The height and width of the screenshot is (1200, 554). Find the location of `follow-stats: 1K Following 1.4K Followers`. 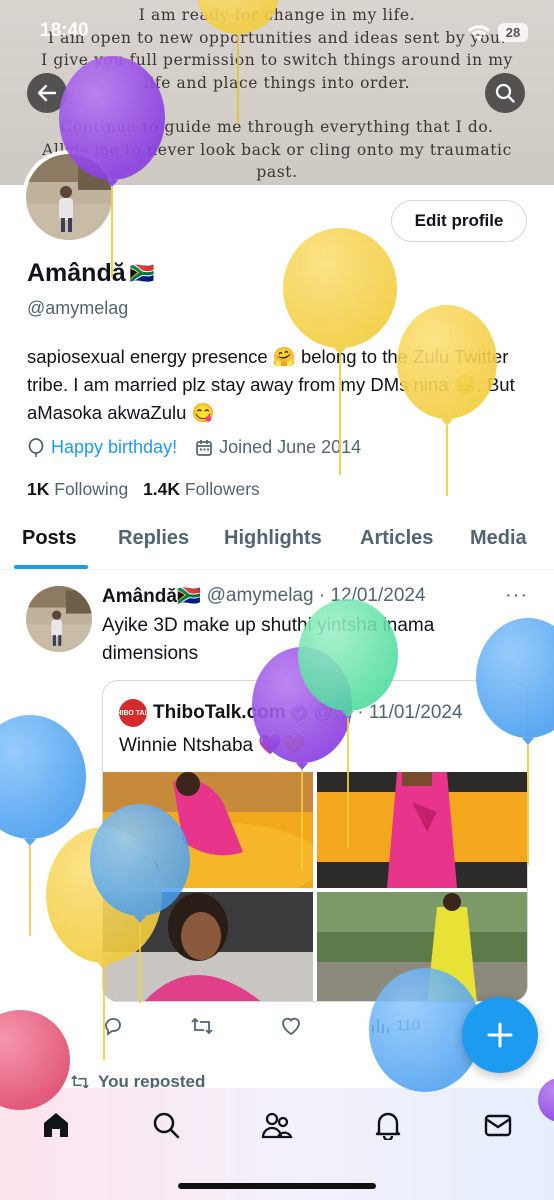

follow-stats: 1K Following 1.4K Followers is located at coordinates (143, 489).